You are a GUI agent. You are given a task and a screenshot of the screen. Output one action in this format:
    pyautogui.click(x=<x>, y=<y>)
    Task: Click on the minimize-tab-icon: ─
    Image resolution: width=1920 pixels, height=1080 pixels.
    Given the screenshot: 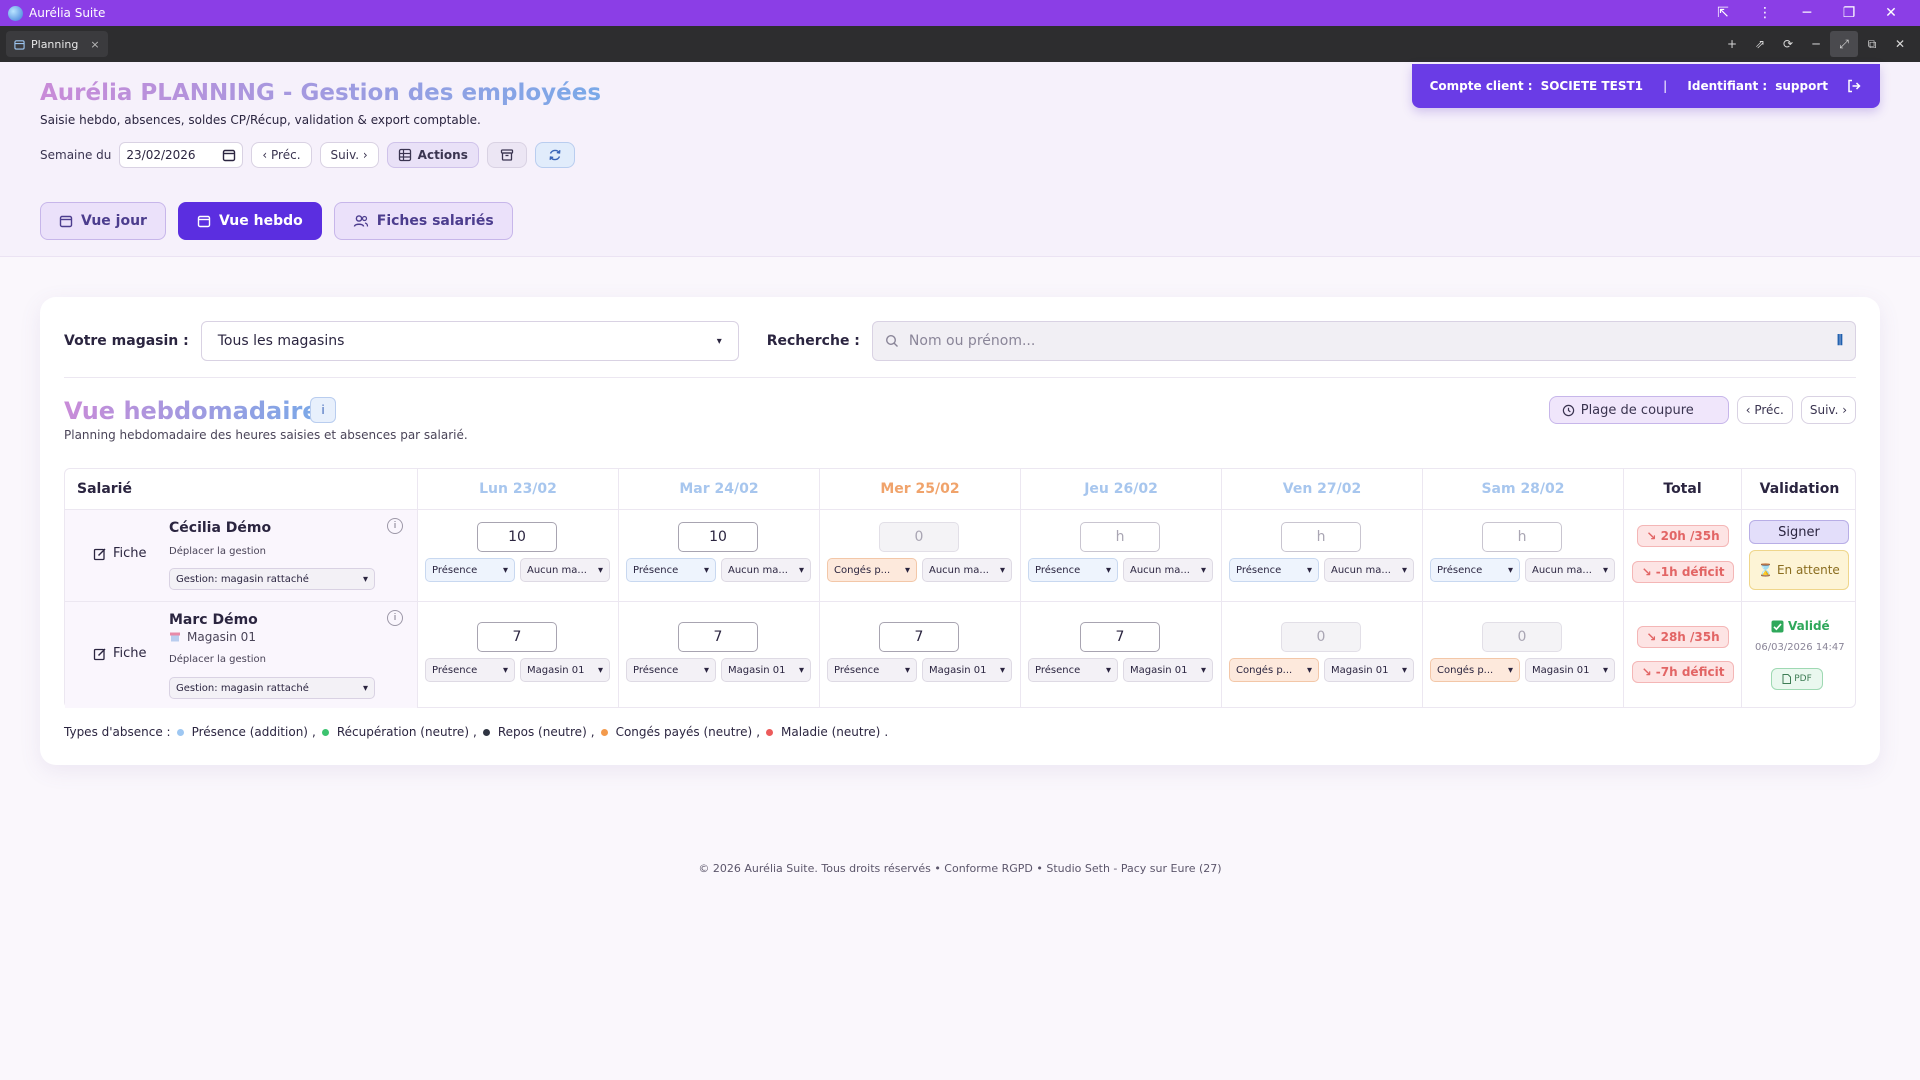 What is the action you would take?
    pyautogui.click(x=1816, y=44)
    